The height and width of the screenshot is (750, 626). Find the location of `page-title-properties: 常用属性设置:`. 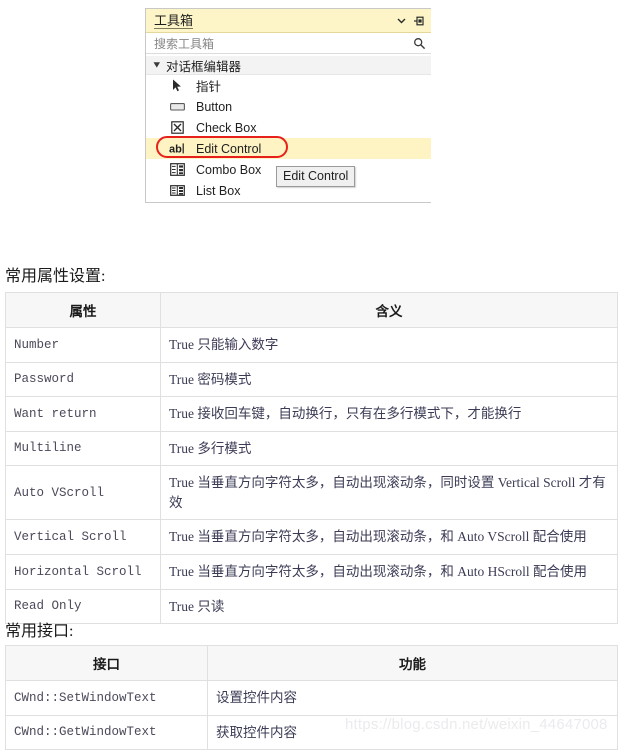

page-title-properties: 常用属性设置: is located at coordinates (55, 276).